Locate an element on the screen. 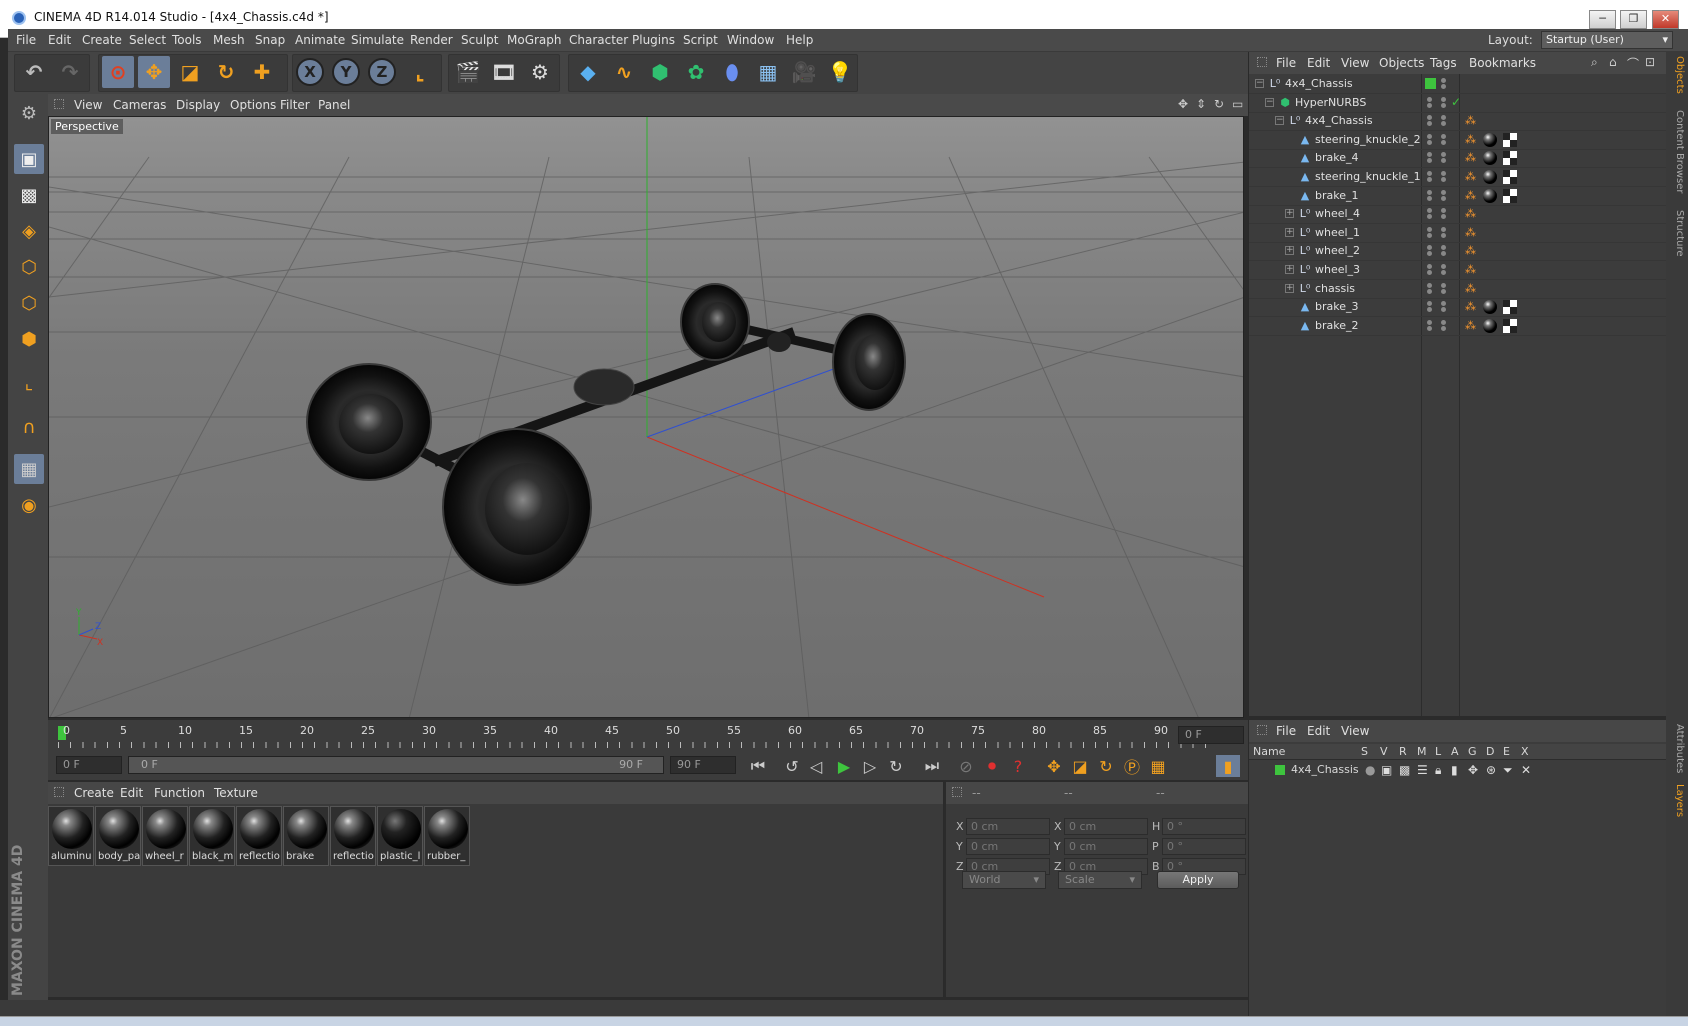 The height and width of the screenshot is (1026, 1688). undo-icon: ↶ is located at coordinates (34, 72).